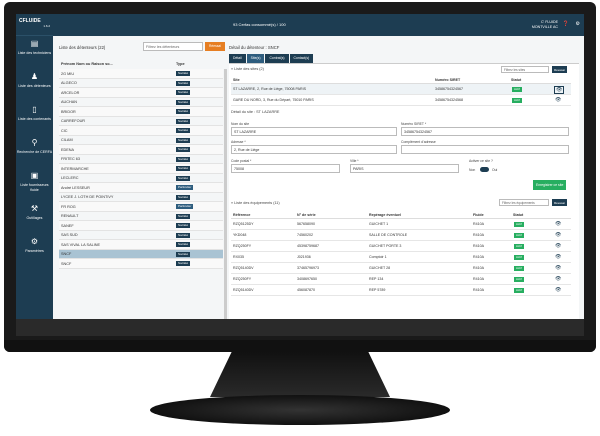 This screenshot has height=436, width=600. What do you see at coordinates (141, 83) in the screenshot?
I see `table-row: ALGECO Société` at bounding box center [141, 83].